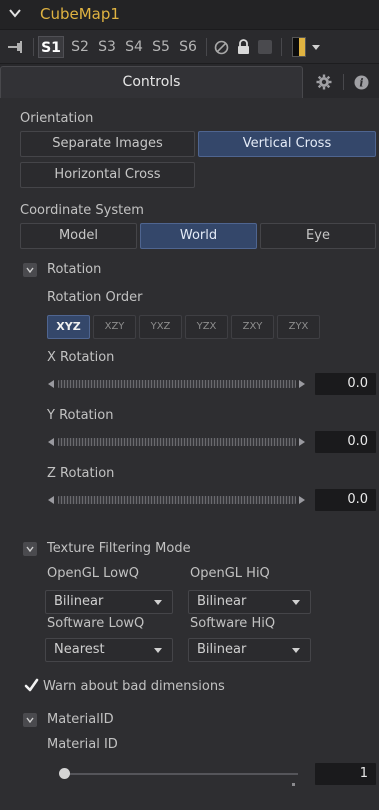  I want to click on material-collapse-toggle, so click(30, 720).